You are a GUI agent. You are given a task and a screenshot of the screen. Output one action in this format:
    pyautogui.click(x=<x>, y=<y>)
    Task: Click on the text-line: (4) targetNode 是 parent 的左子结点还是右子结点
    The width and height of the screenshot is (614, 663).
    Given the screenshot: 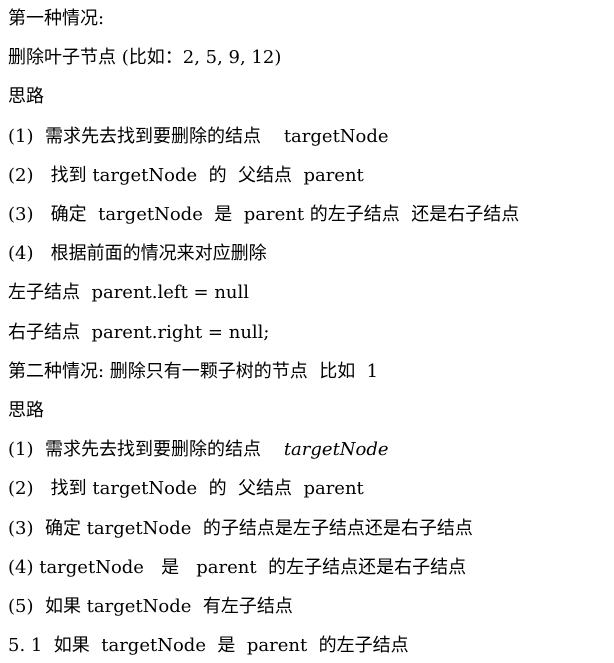 What is the action you would take?
    pyautogui.click(x=237, y=567)
    